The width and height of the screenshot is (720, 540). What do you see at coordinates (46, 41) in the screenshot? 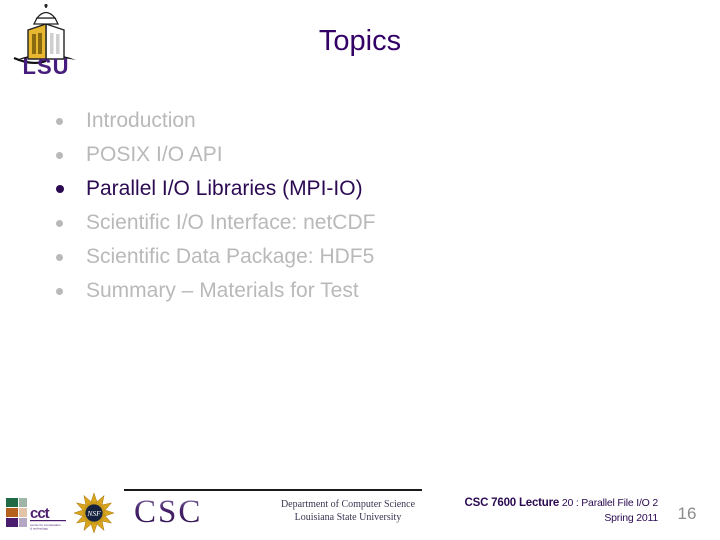
I see `lsu-logo: LSU` at bounding box center [46, 41].